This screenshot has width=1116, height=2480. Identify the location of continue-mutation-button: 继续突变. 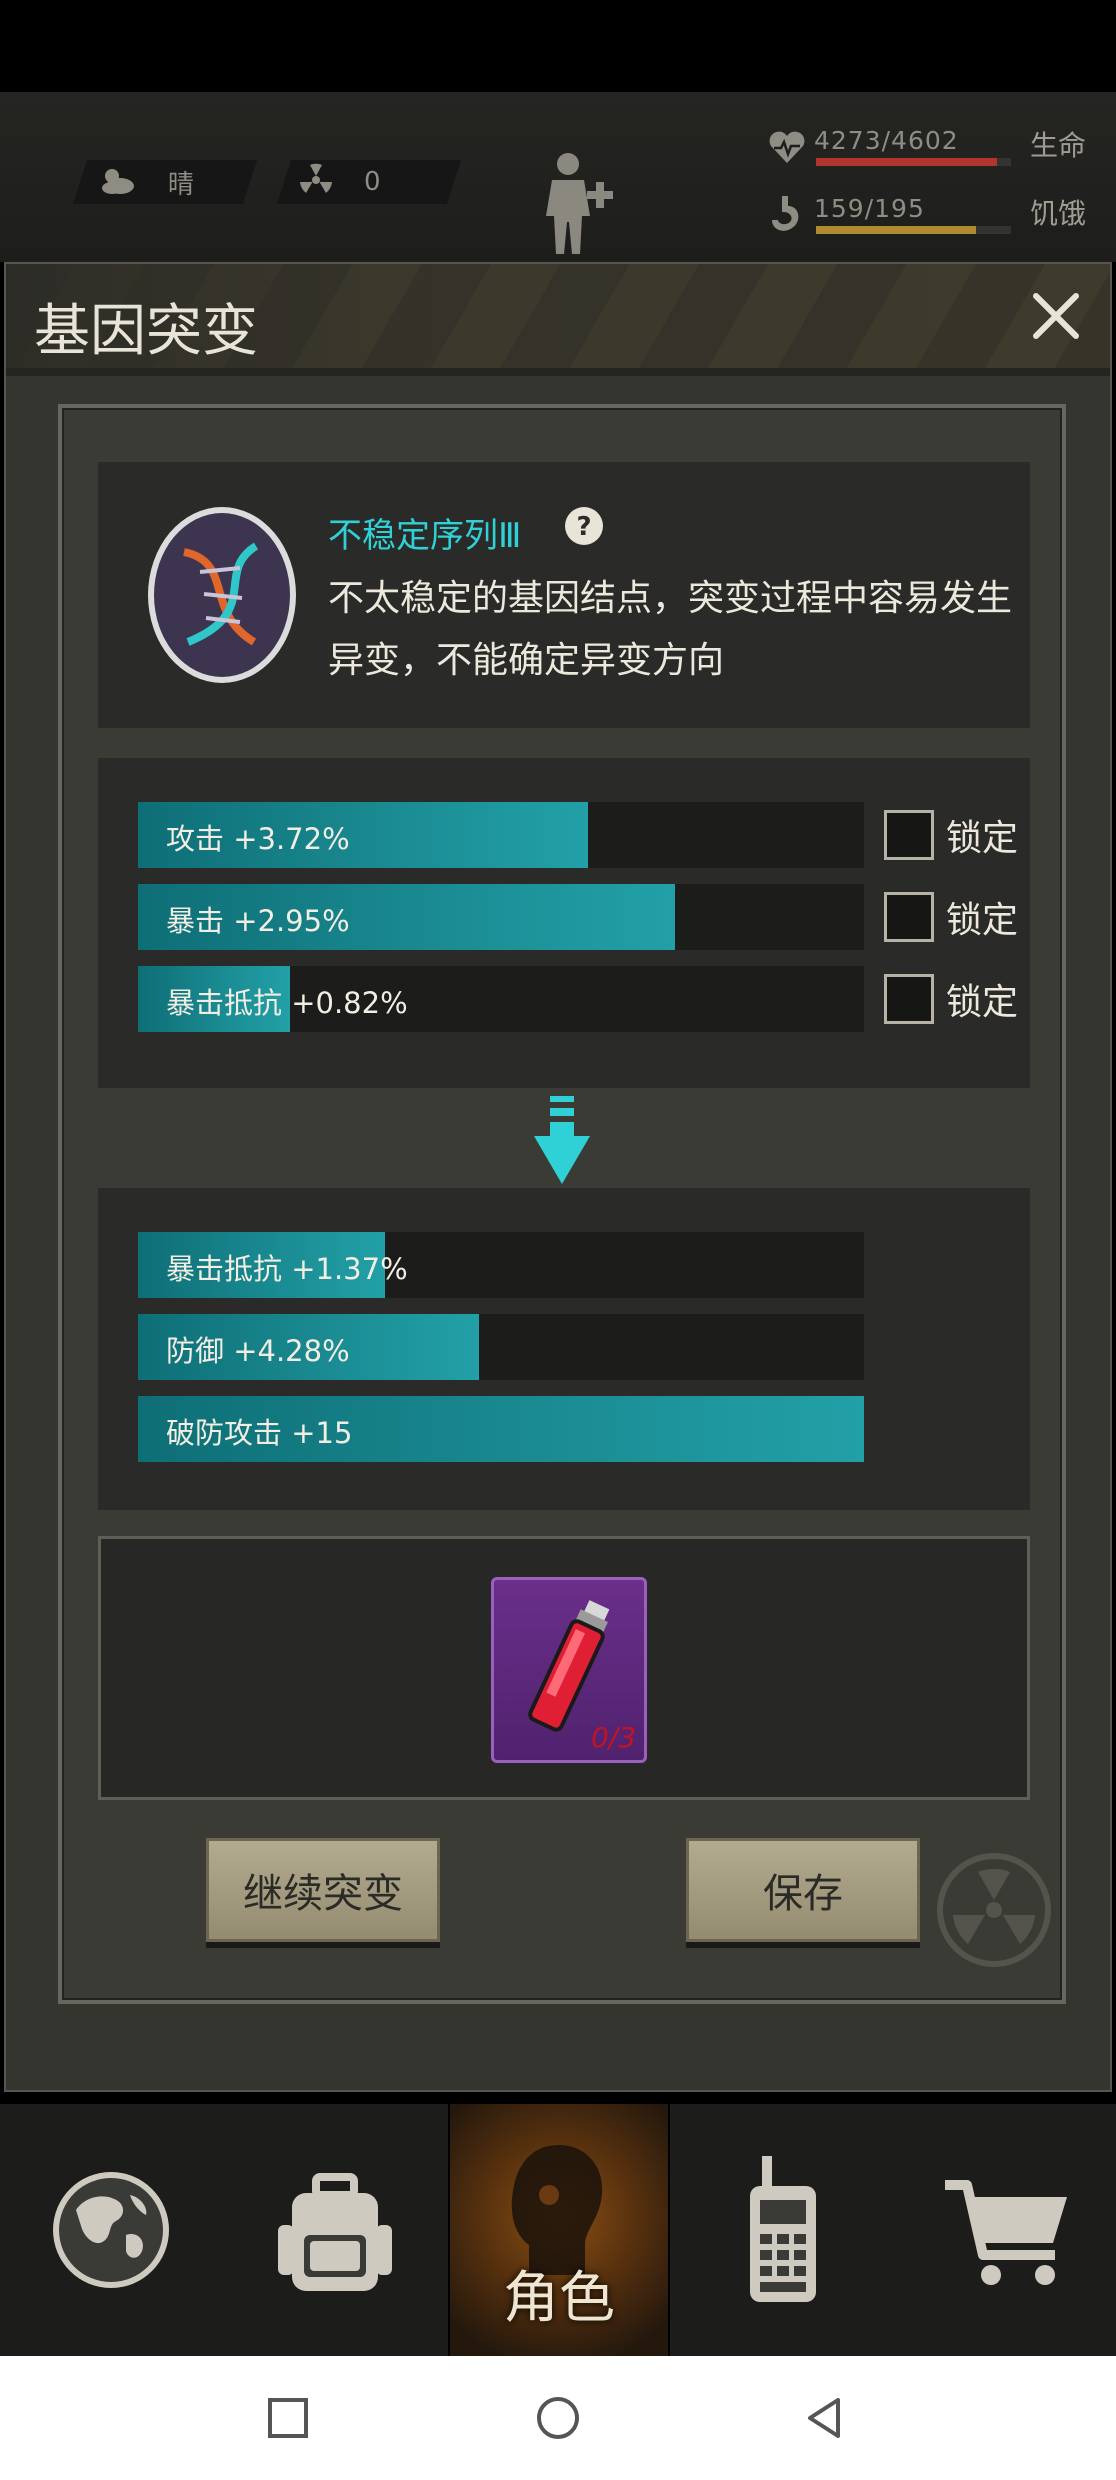
(323, 1890).